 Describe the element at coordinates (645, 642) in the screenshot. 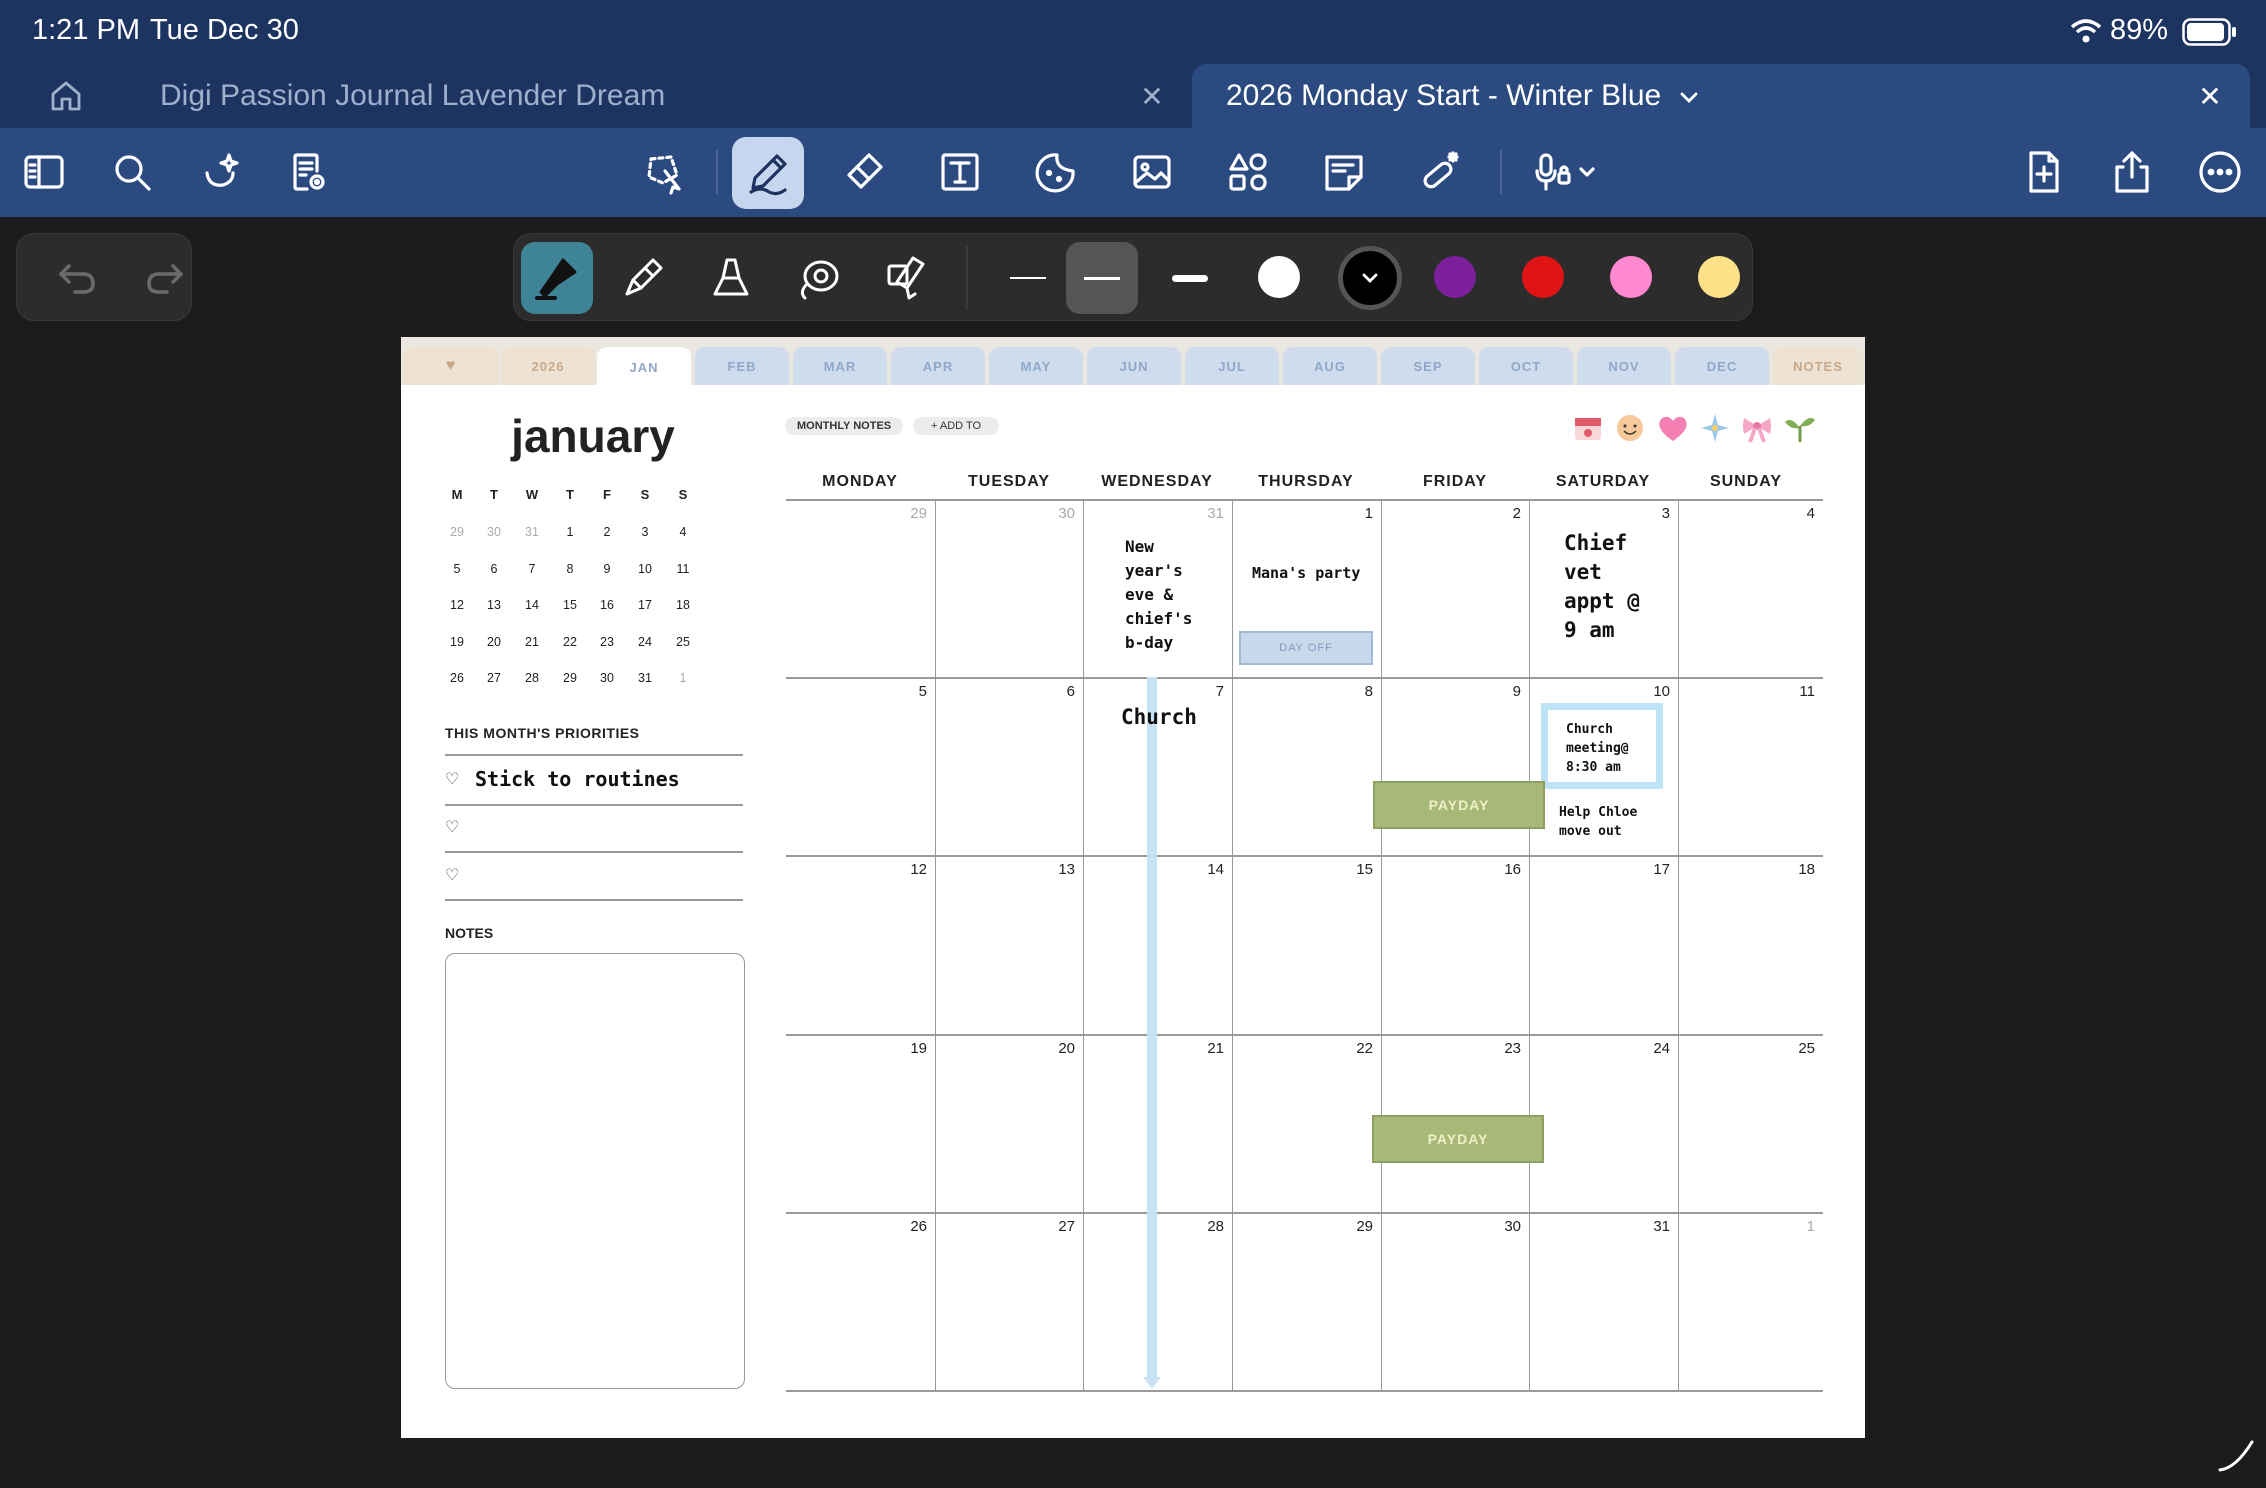

I see `mini-calendar-day: 24` at that location.